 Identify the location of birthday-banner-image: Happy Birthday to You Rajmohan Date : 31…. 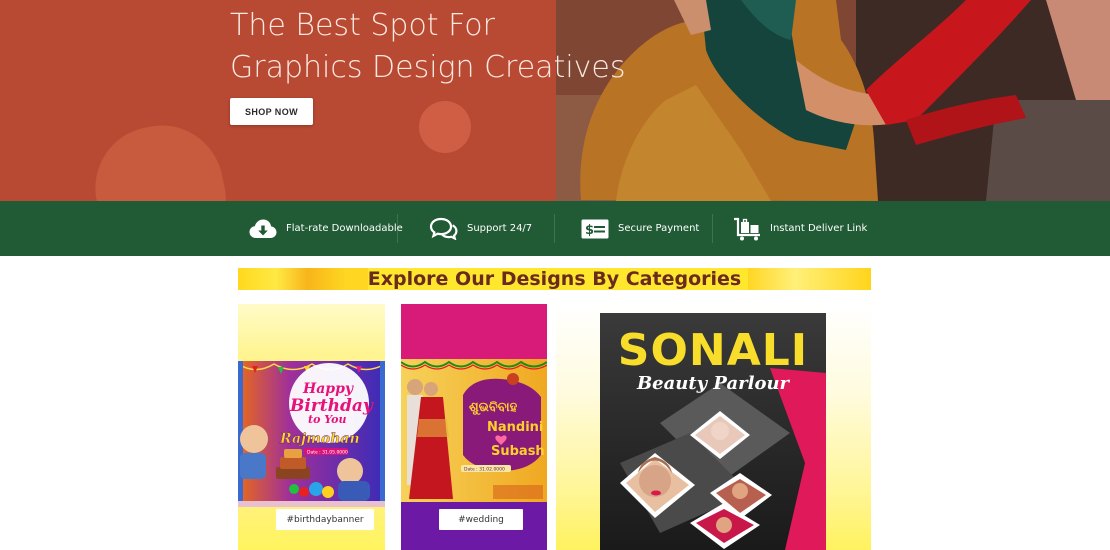
(311, 434).